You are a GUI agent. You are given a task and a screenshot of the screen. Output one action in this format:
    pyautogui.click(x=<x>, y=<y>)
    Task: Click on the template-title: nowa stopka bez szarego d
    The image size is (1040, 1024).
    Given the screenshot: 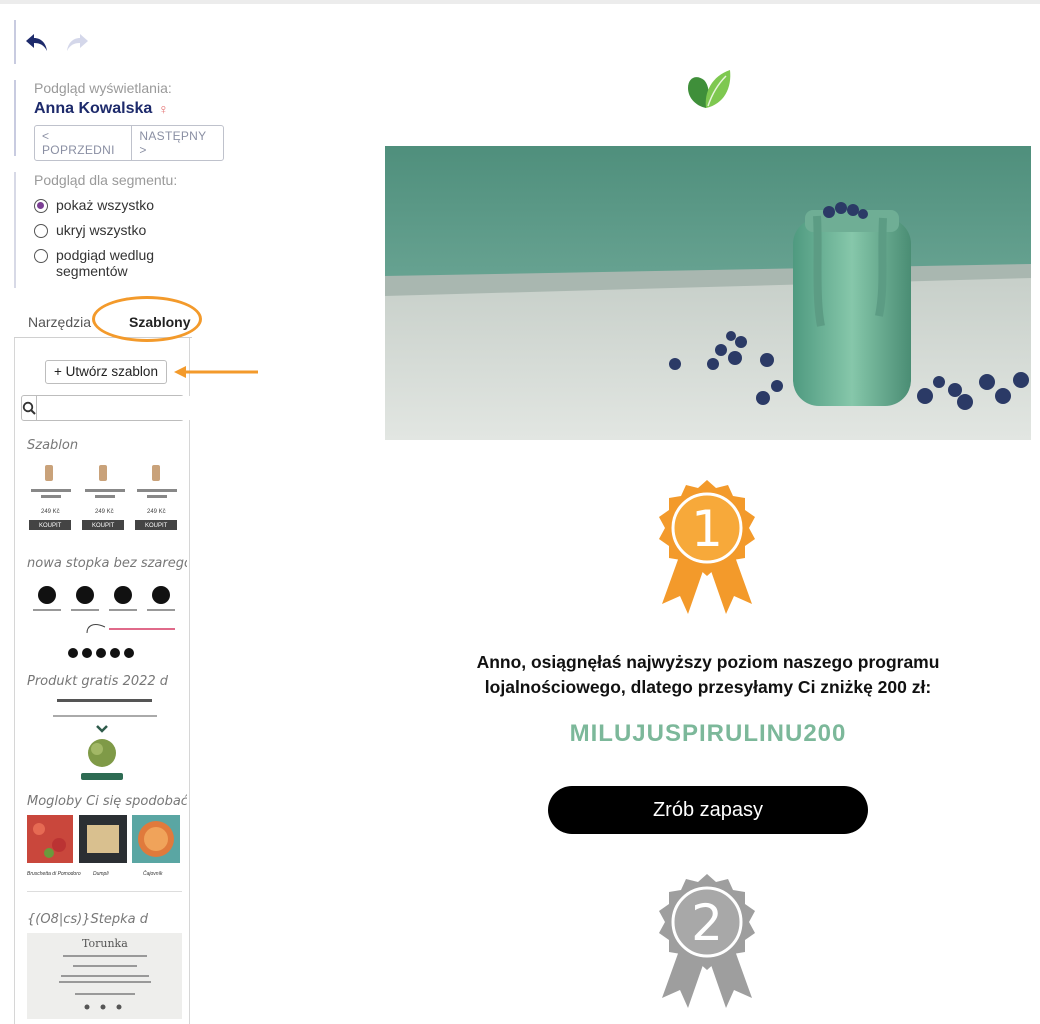 What is the action you would take?
    pyautogui.click(x=107, y=563)
    